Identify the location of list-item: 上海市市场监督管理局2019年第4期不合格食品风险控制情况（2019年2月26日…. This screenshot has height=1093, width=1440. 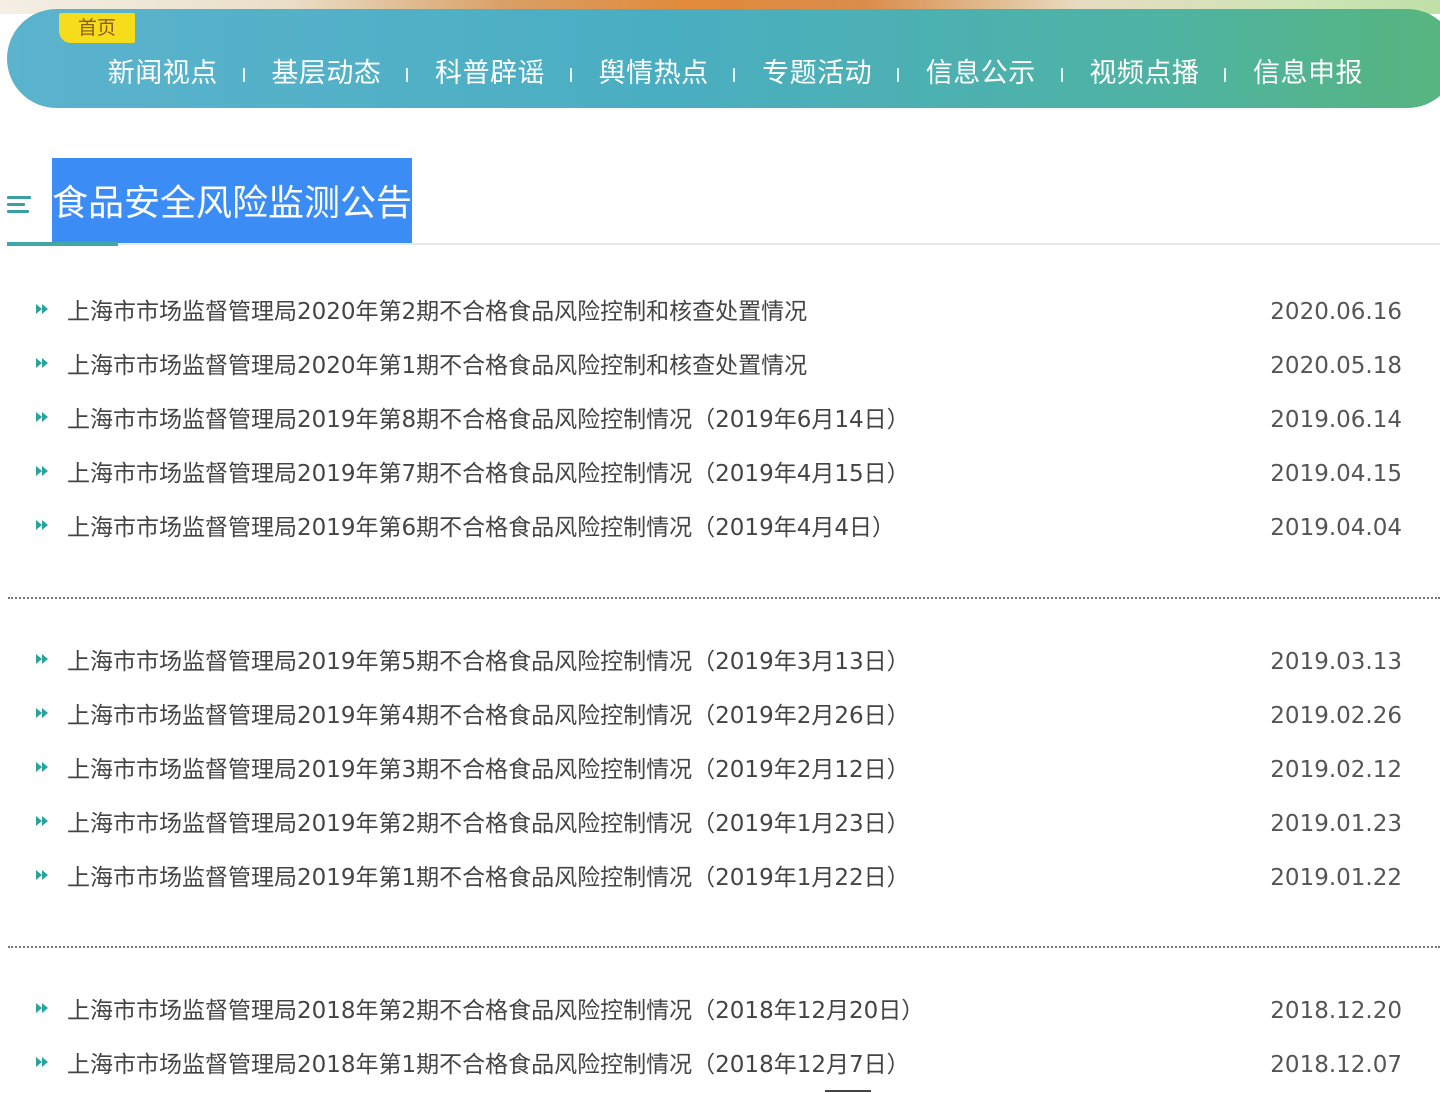
(720, 716).